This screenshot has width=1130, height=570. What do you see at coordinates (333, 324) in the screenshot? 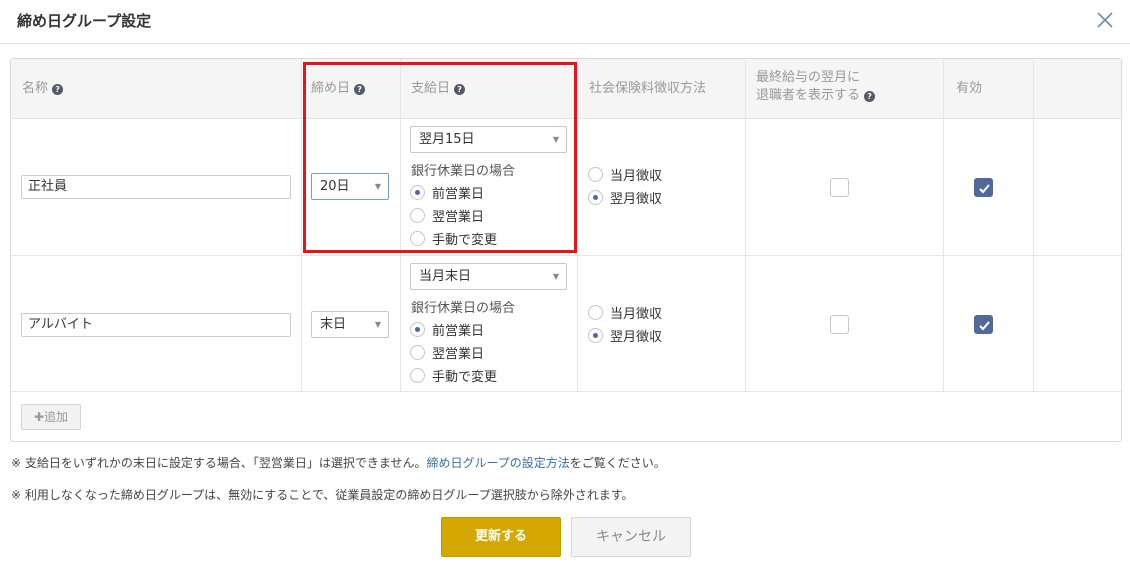
I see `closing-day-value: 末日` at bounding box center [333, 324].